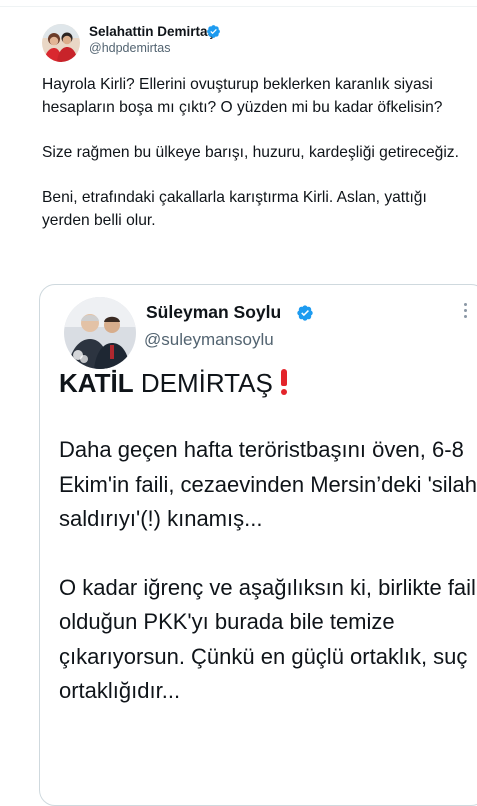  What do you see at coordinates (213, 312) in the screenshot?
I see `quoted-author-name: Süleyman Soylu` at bounding box center [213, 312].